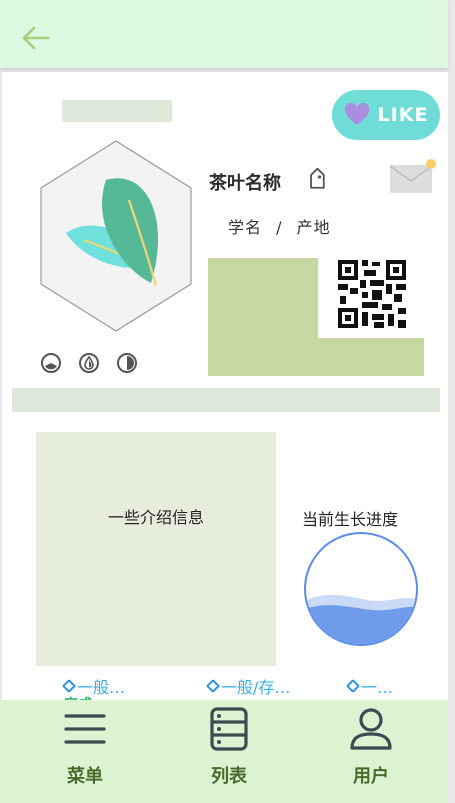 The height and width of the screenshot is (803, 455). What do you see at coordinates (229, 776) in the screenshot?
I see `nav-list-label: 列表` at bounding box center [229, 776].